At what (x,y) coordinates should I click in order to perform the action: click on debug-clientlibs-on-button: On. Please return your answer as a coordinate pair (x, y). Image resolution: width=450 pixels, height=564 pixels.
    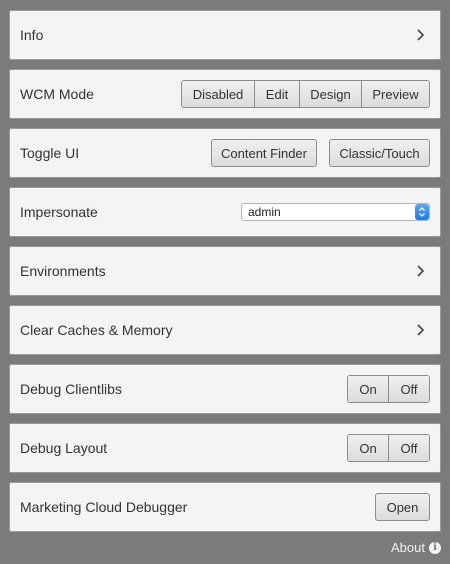
    Looking at the image, I should click on (368, 389).